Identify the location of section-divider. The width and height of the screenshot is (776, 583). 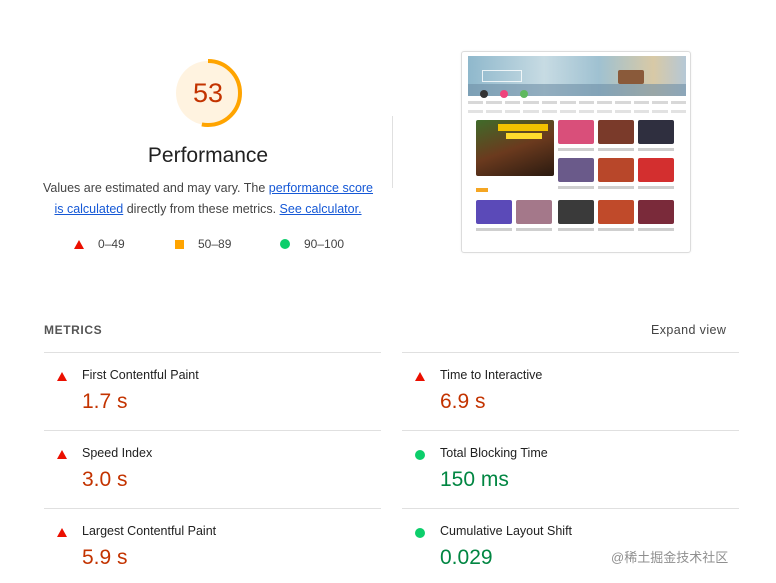
(392, 152).